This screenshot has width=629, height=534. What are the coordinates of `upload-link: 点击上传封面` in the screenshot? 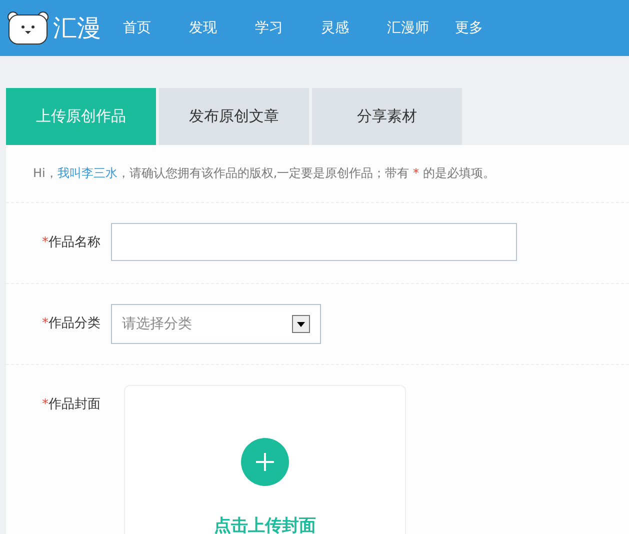 It's located at (265, 524).